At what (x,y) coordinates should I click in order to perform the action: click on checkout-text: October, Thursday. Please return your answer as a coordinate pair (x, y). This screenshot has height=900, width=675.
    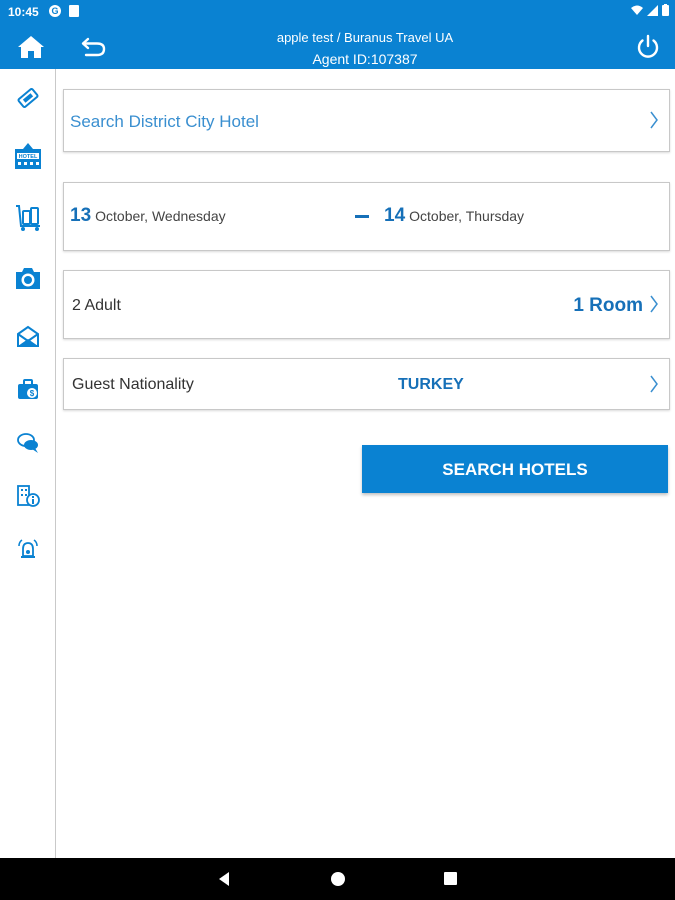
    Looking at the image, I should click on (467, 216).